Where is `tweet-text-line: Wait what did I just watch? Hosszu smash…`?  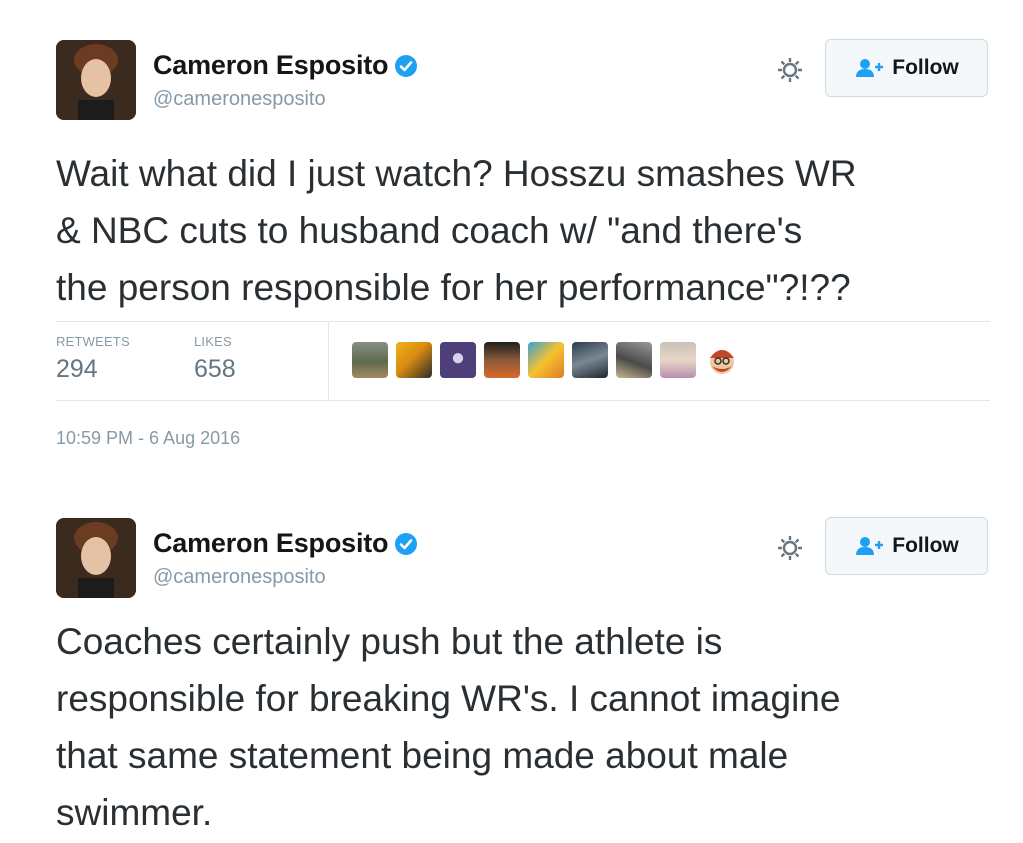 tweet-text-line: Wait what did I just watch? Hosszu smash… is located at coordinates (456, 173).